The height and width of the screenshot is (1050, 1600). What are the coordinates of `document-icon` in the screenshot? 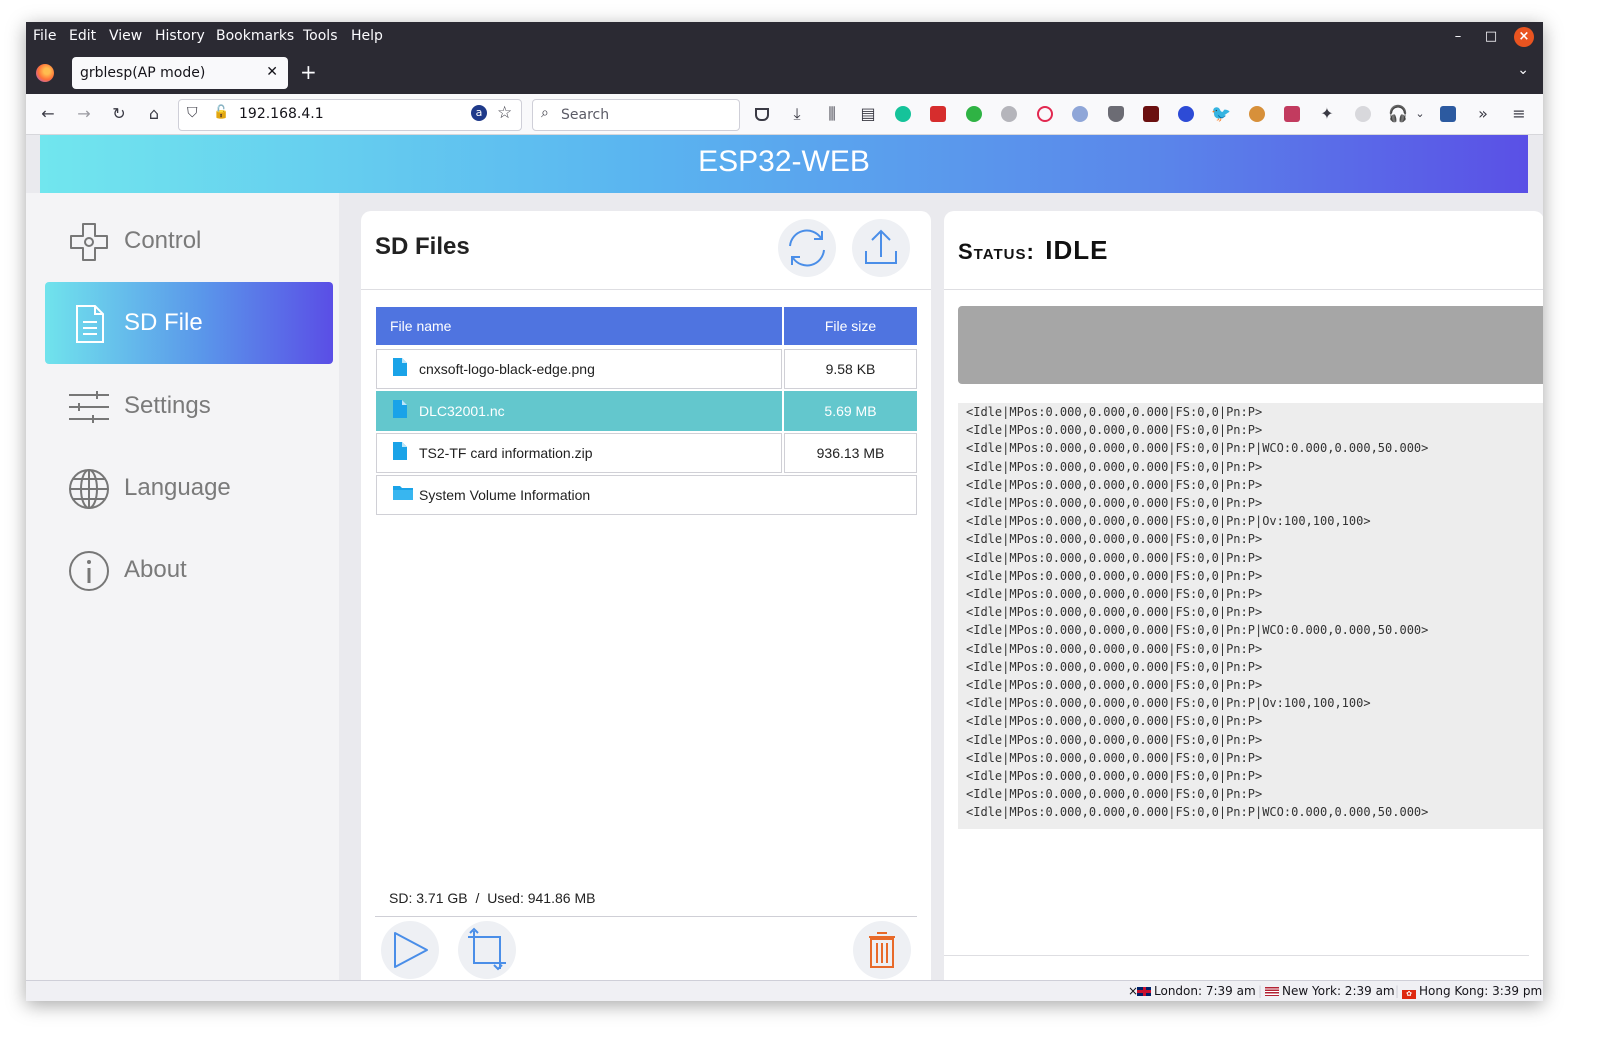 It's located at (90, 324).